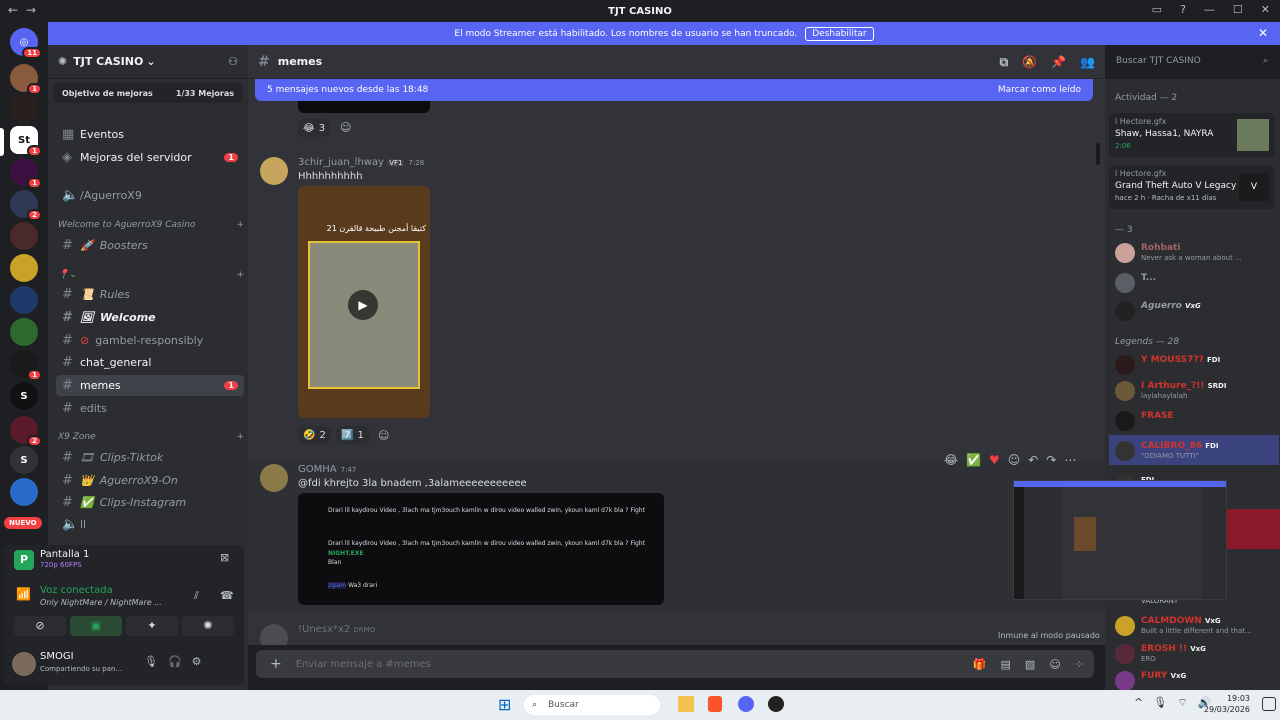  I want to click on channel-edits: # edits, so click(150, 408).